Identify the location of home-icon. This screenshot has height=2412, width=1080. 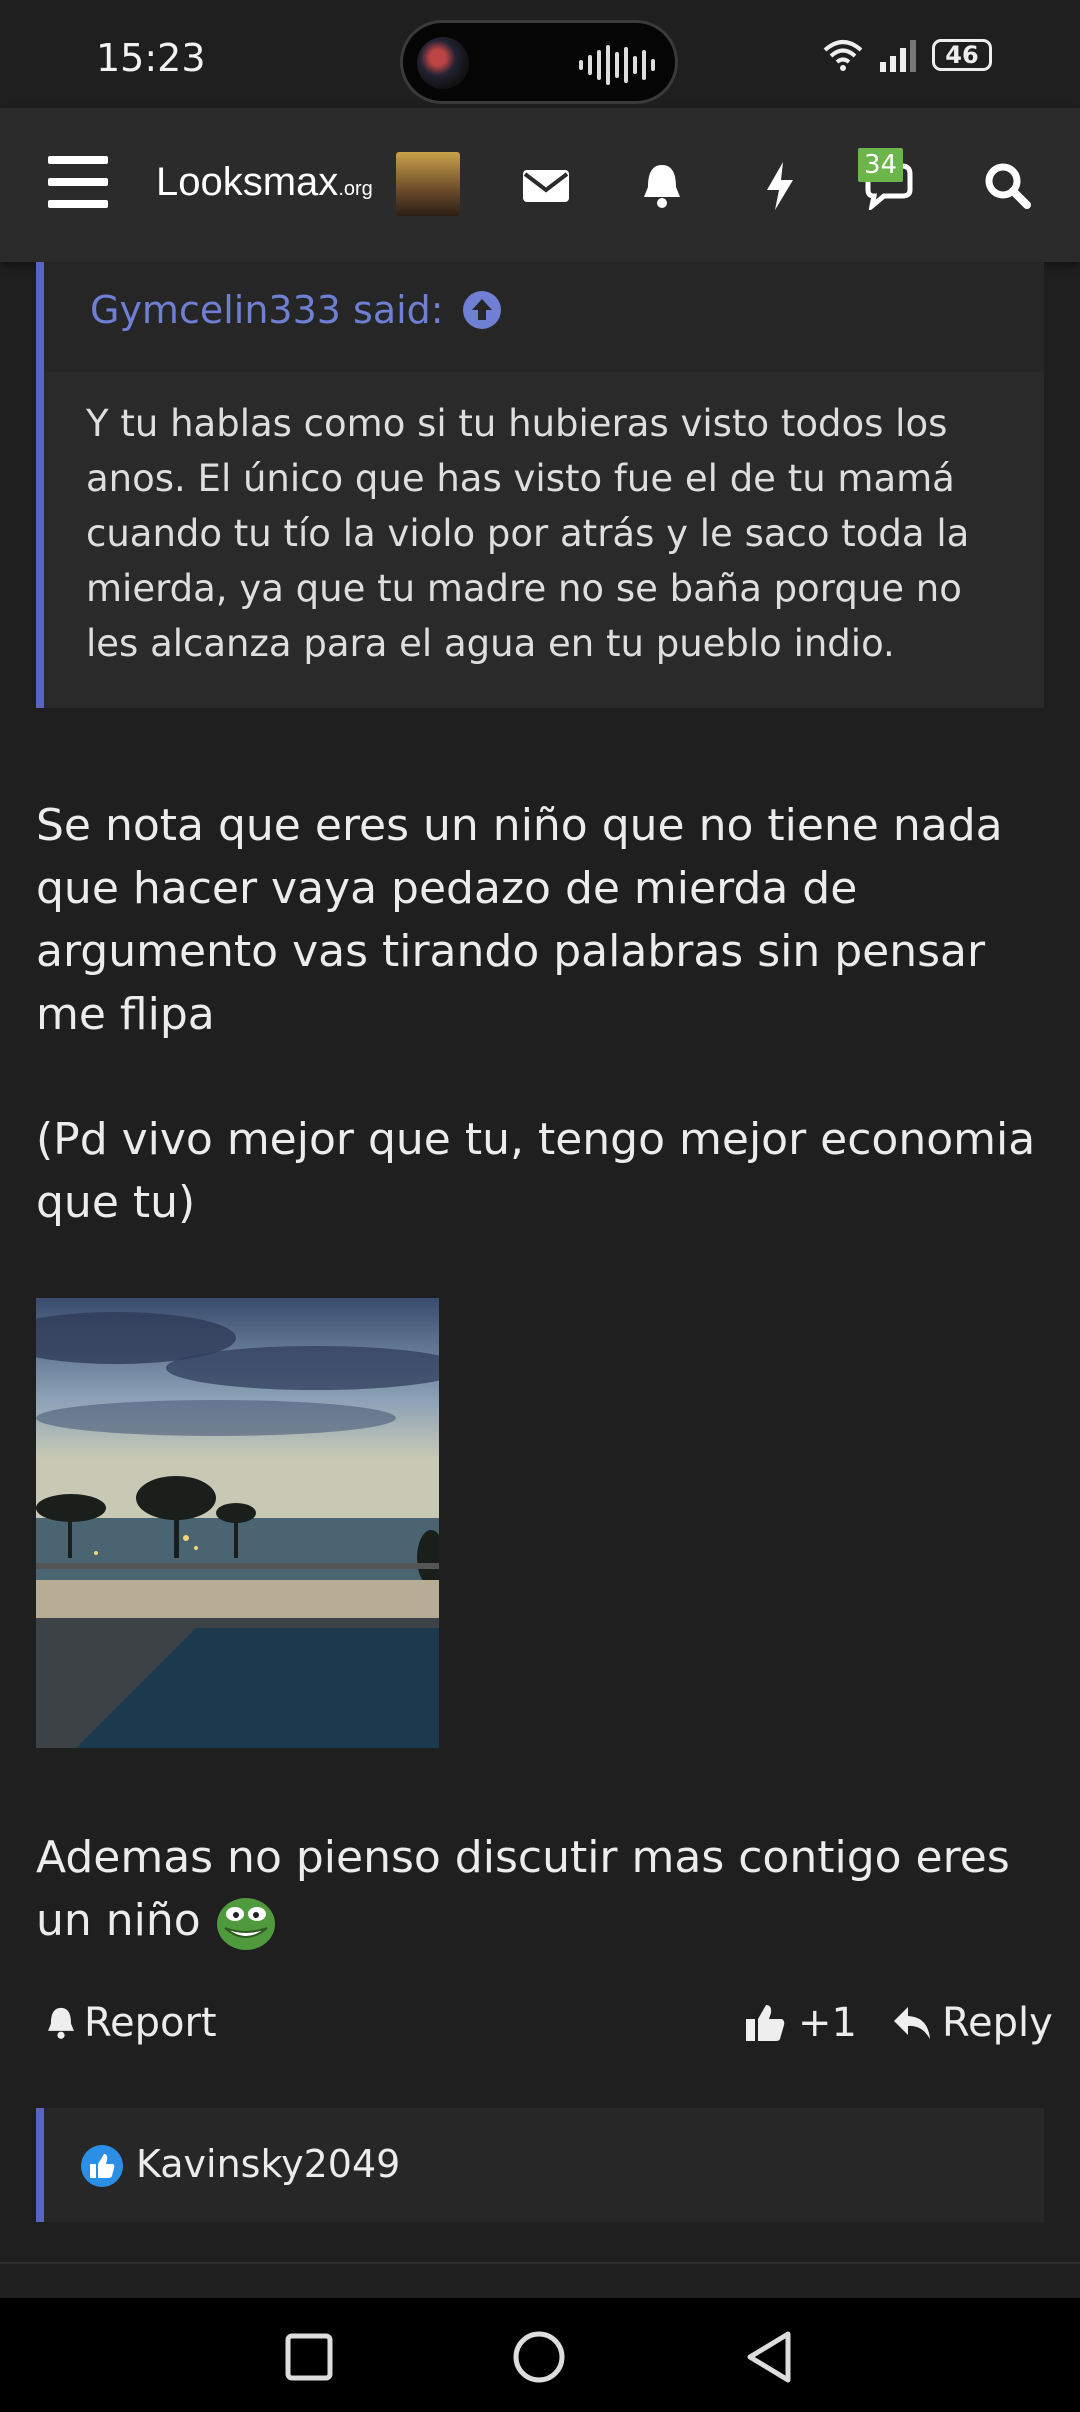
(539, 2357).